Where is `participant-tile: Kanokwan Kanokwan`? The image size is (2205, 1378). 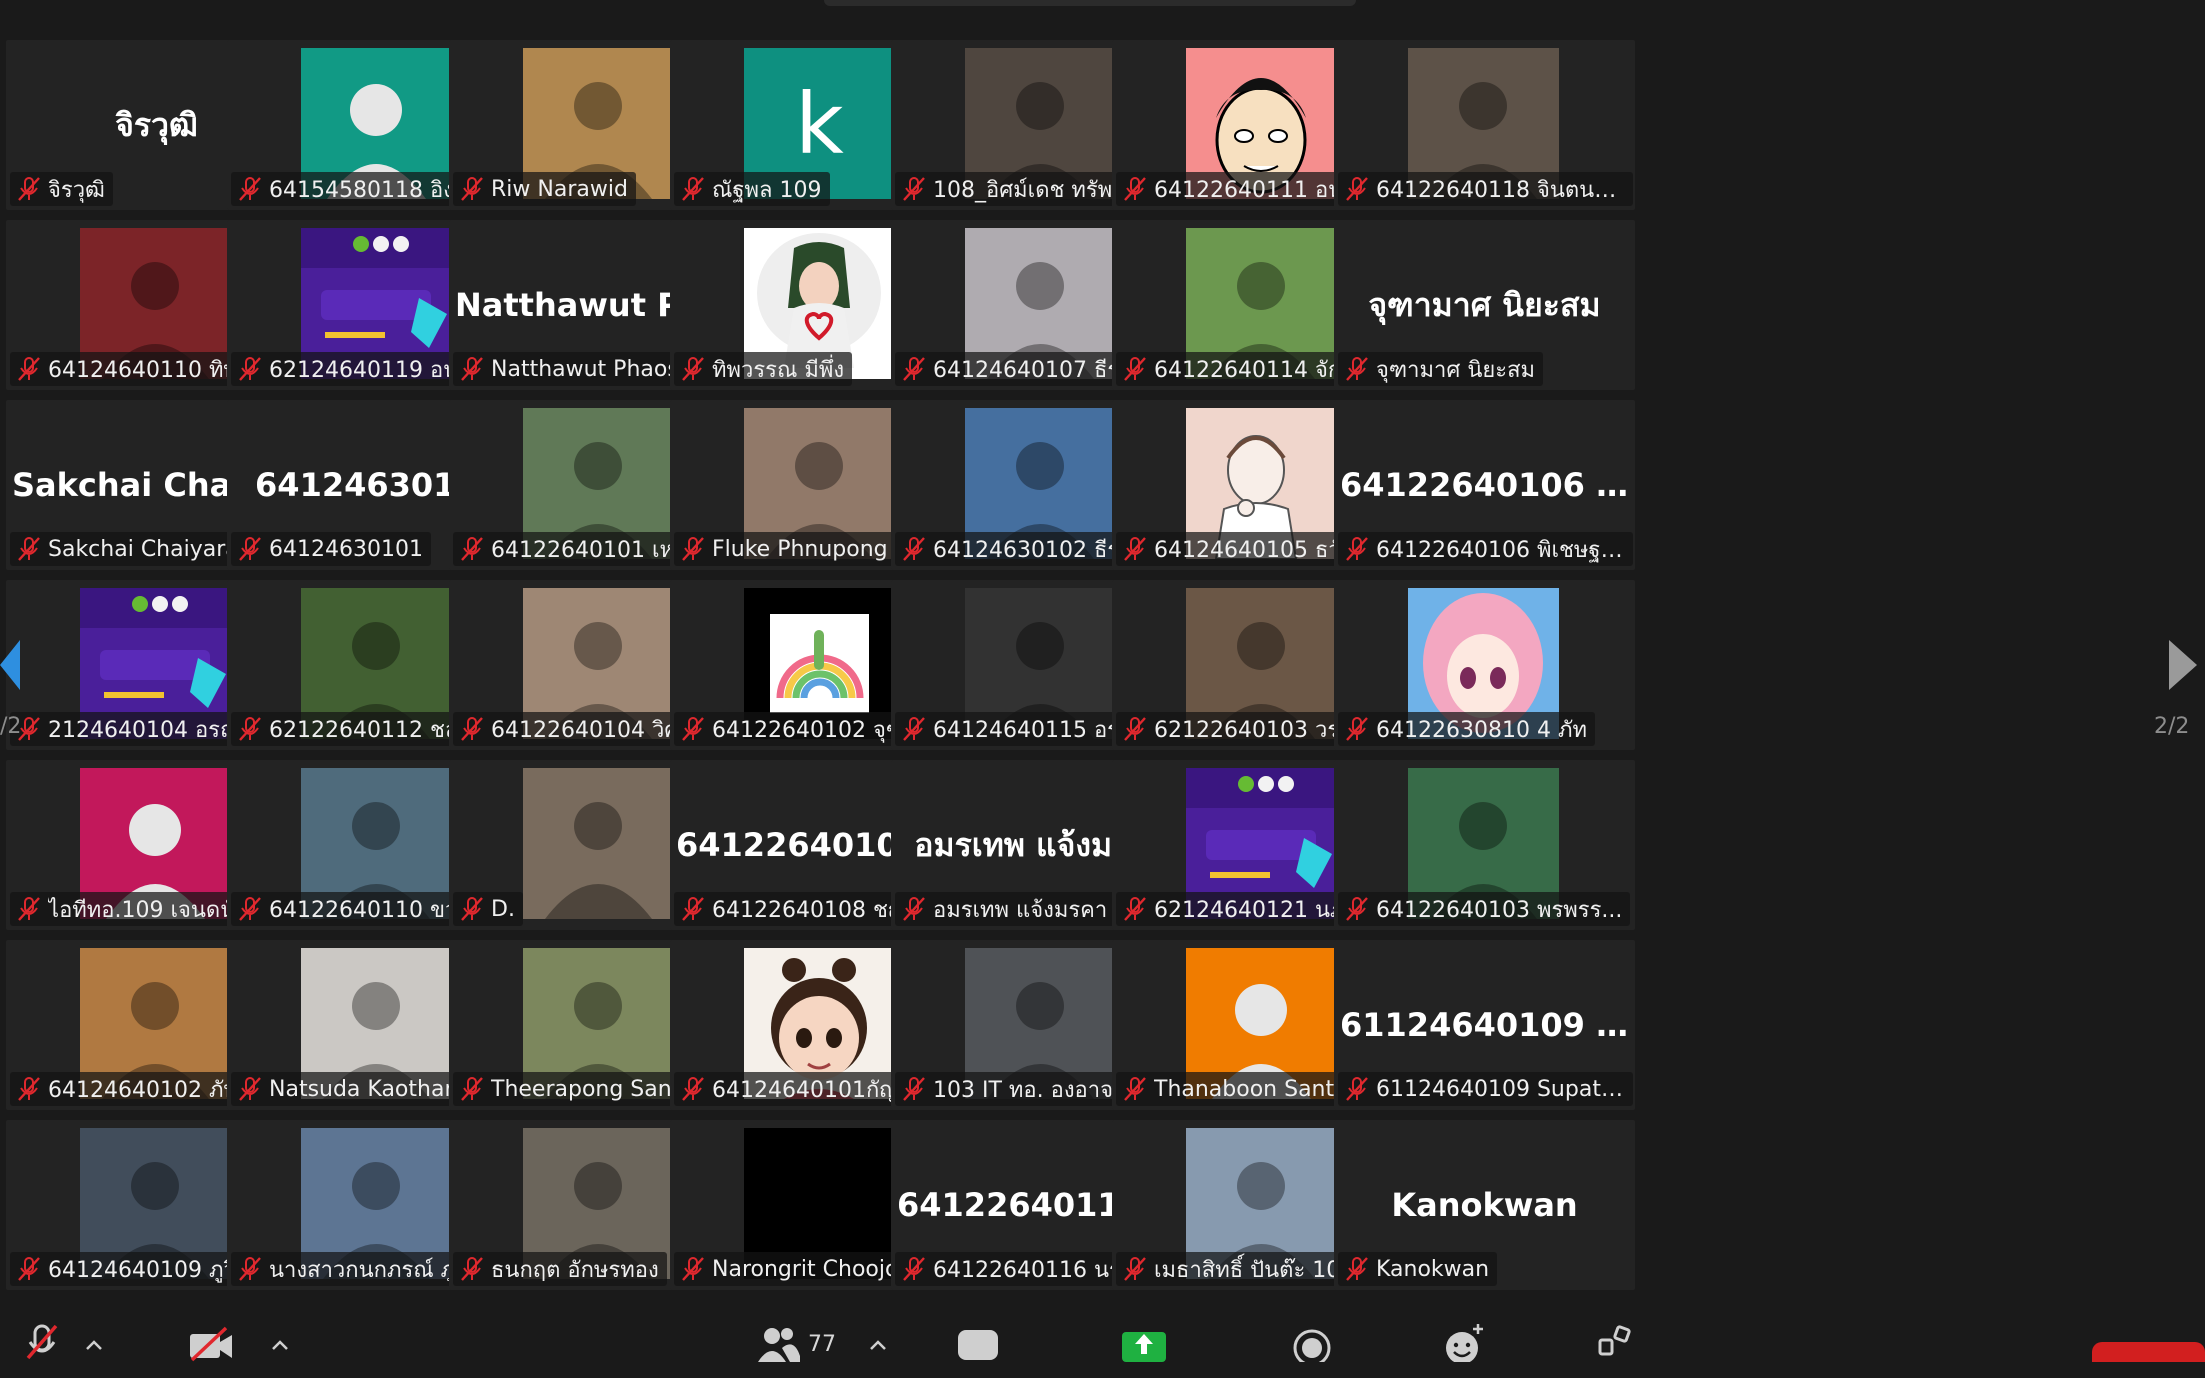
participant-tile: Kanokwan Kanokwan is located at coordinates (1484, 1205).